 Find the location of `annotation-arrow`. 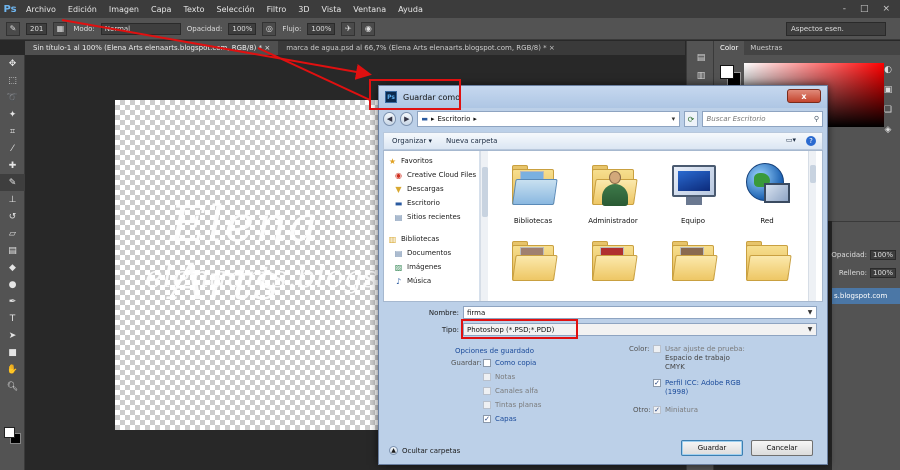

annotation-arrow is located at coordinates (216, 60).